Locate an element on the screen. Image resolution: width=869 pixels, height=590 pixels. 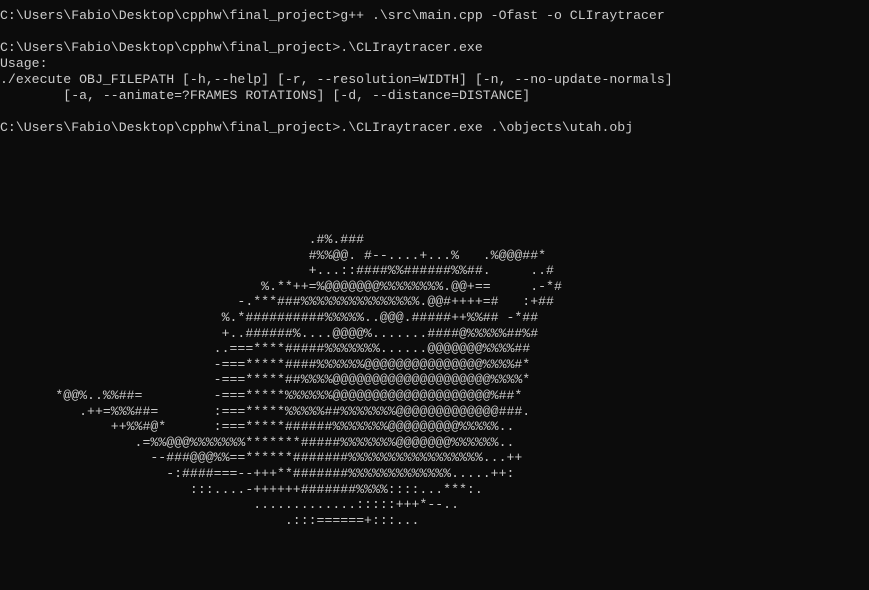
ascii-render-row: ..===****#####%%%%%%%......@@@@@@@%%%%## is located at coordinates (265, 349).